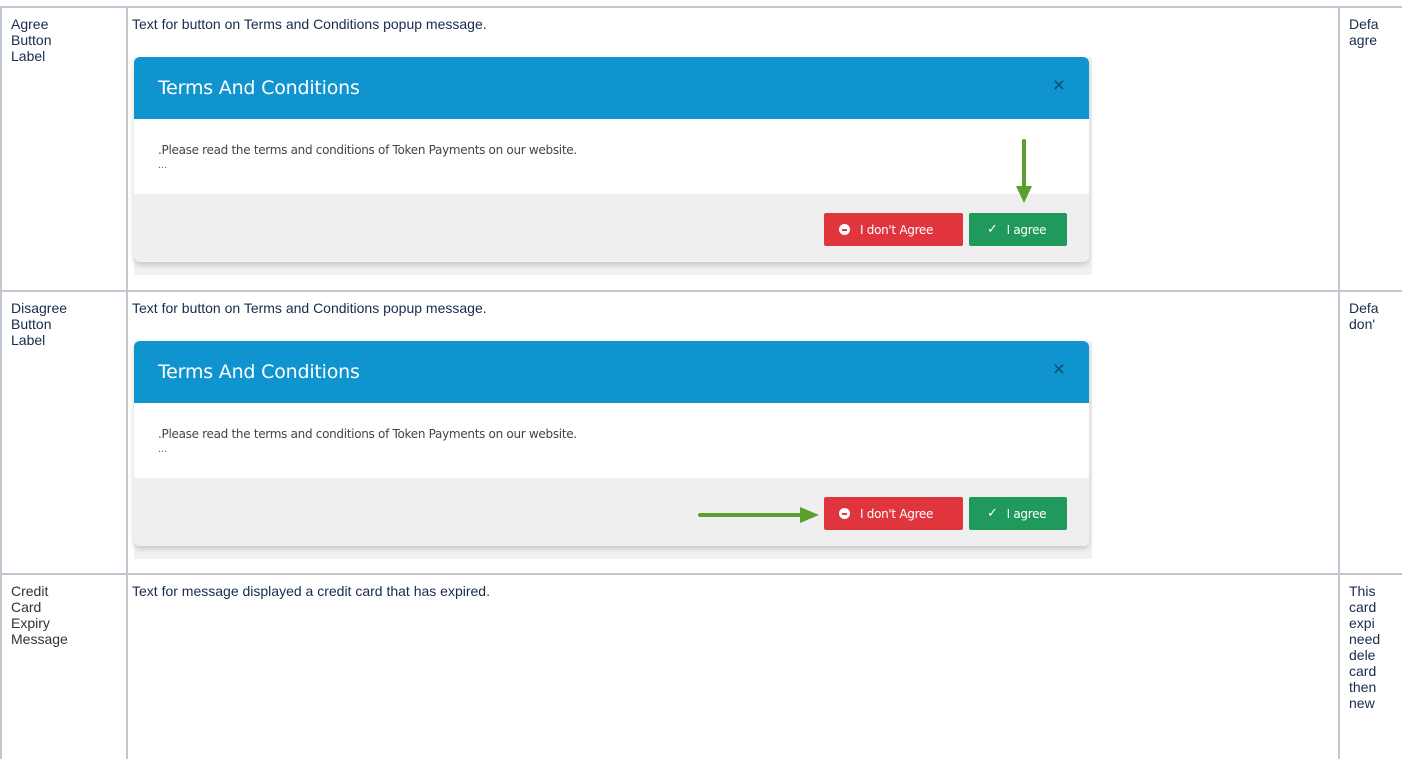  I want to click on default-cell: This card expi need dele card then new, so click(1370, 667).